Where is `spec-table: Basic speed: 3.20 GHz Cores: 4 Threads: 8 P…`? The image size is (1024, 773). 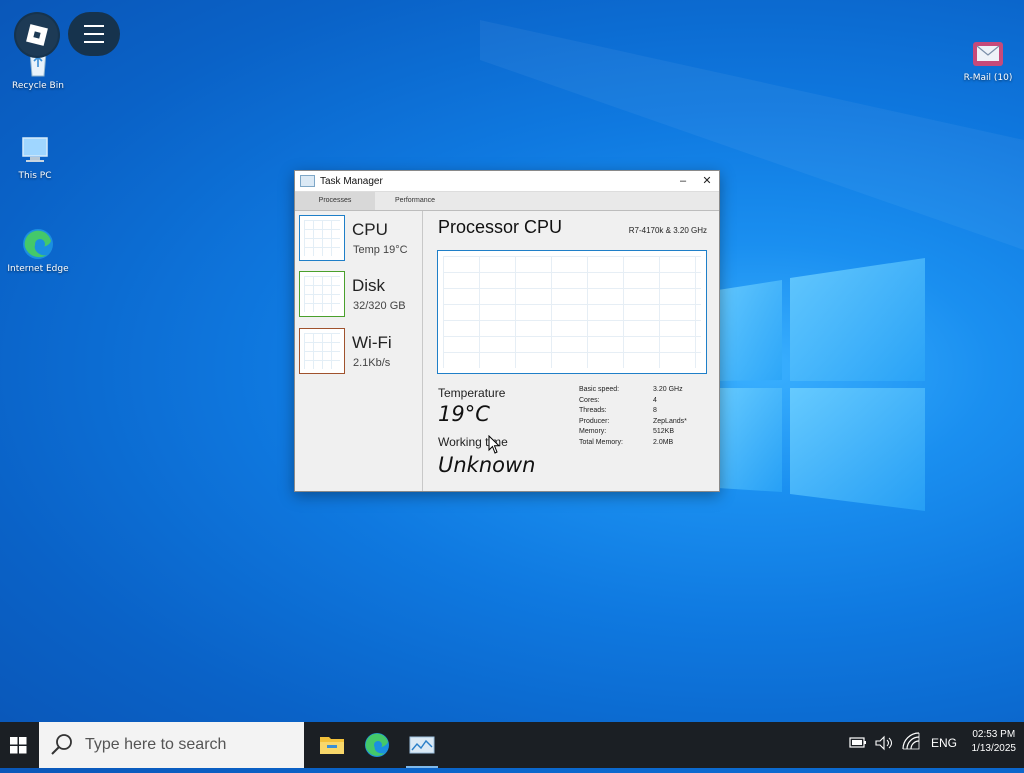
spec-table: Basic speed: 3.20 GHz Cores: 4 Threads: 8 P… is located at coordinates (633, 417).